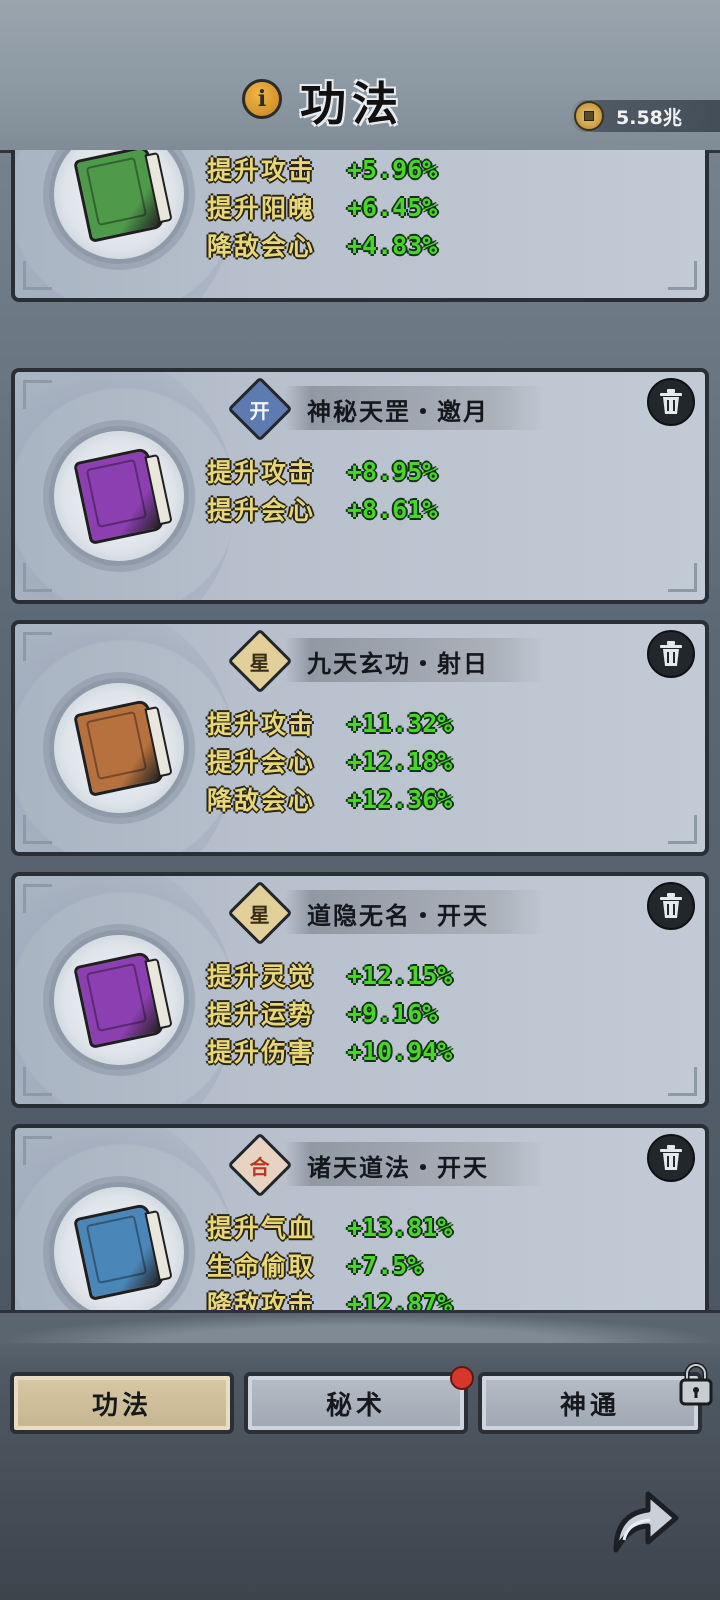 The image size is (720, 1600). Describe the element at coordinates (398, 664) in the screenshot. I see `skill-name: 九天玄功・射日` at that location.